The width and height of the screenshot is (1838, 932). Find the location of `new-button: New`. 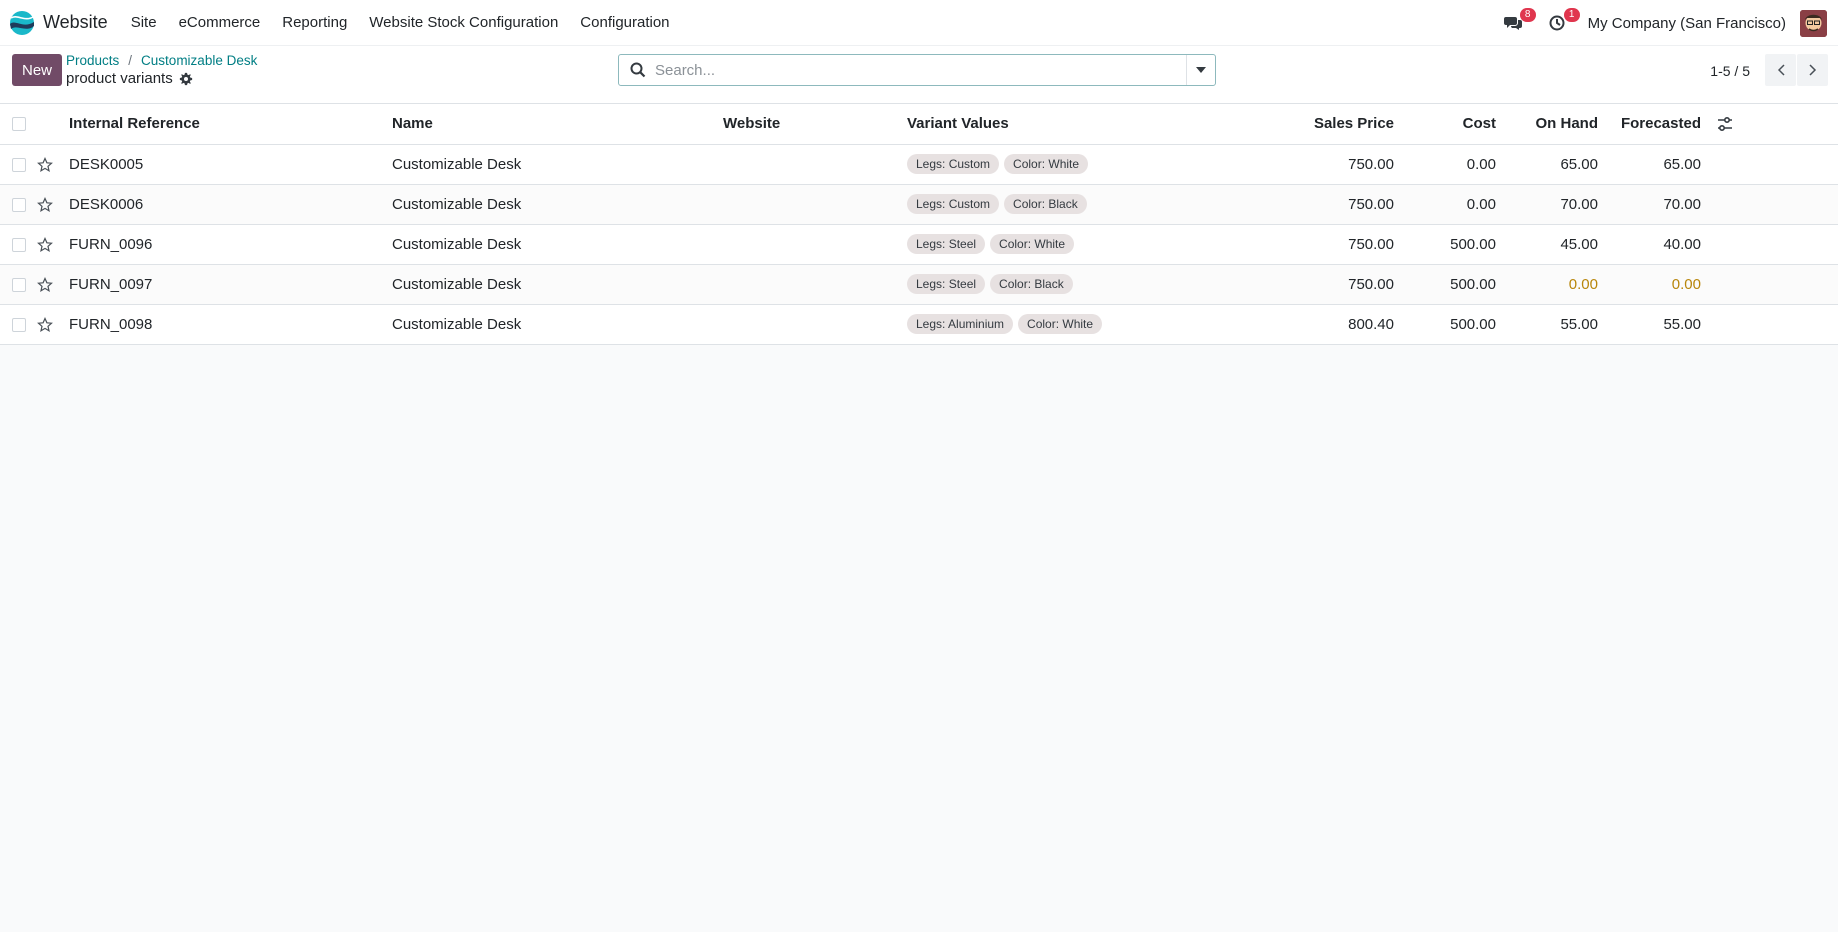

new-button: New is located at coordinates (37, 70).